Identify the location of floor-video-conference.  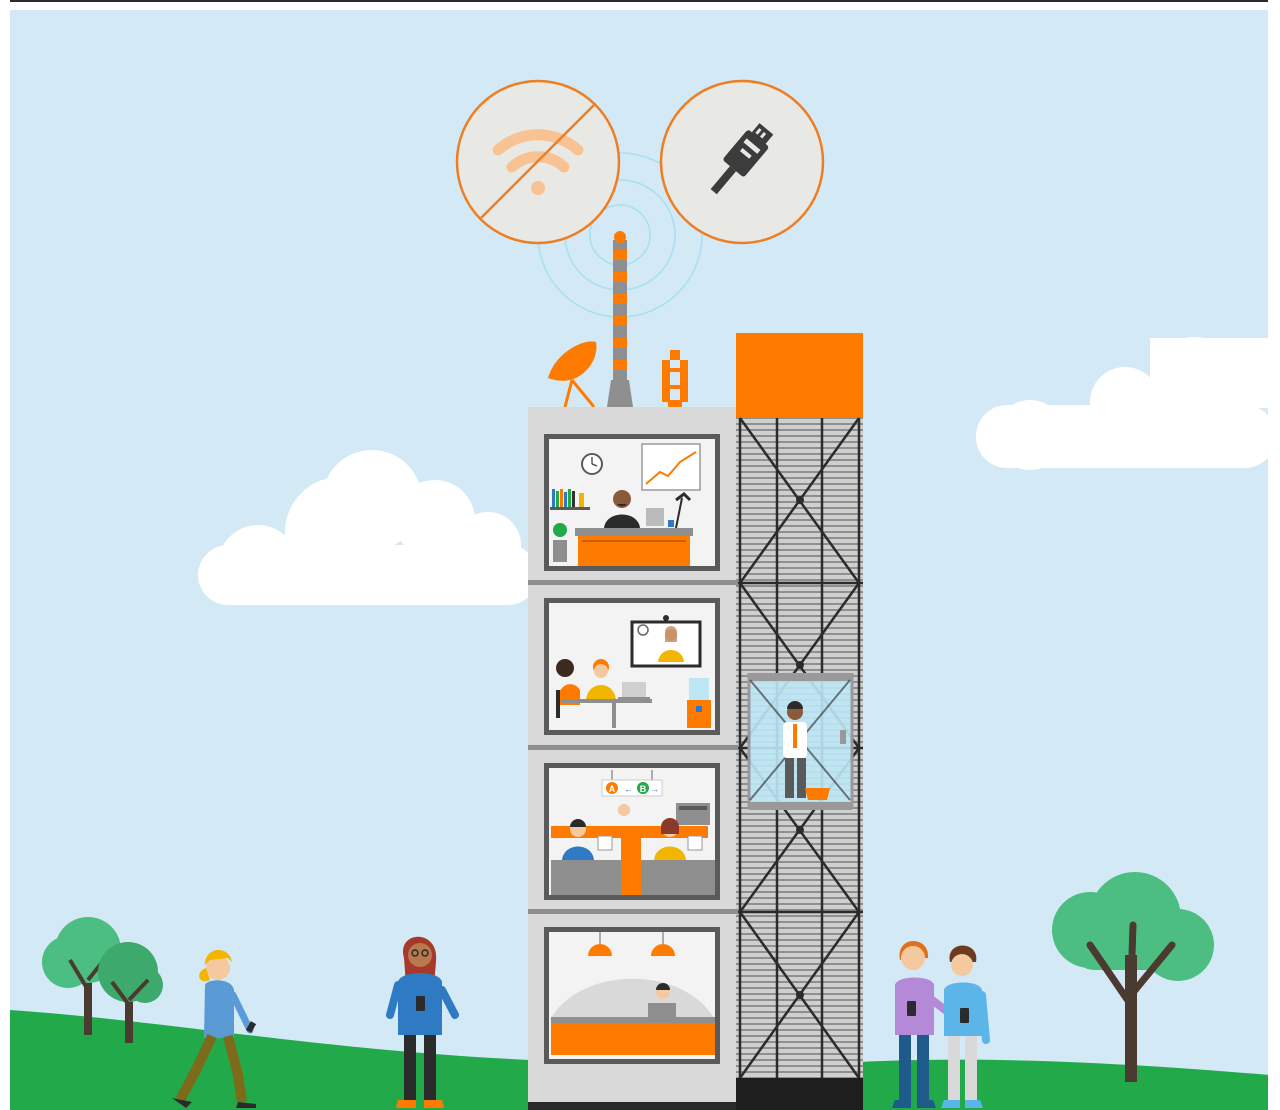
(632, 666).